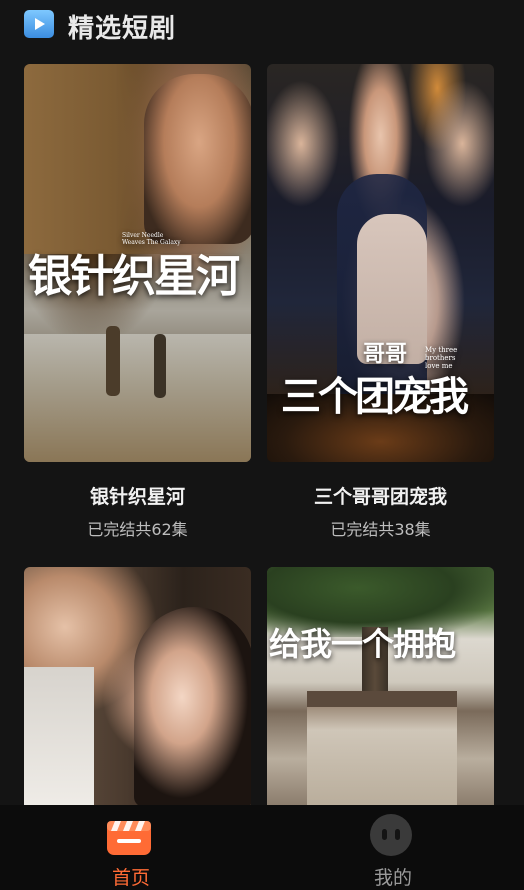 The width and height of the screenshot is (524, 890). I want to click on tab-home: 首页, so click(131, 847).